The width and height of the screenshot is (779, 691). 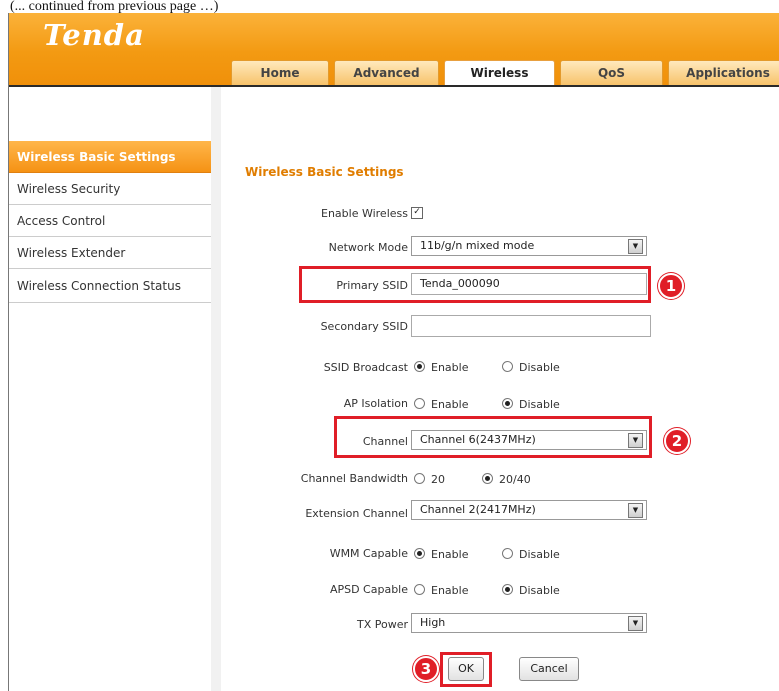 I want to click on wmm-enable-radio: Enable, so click(x=441, y=554).